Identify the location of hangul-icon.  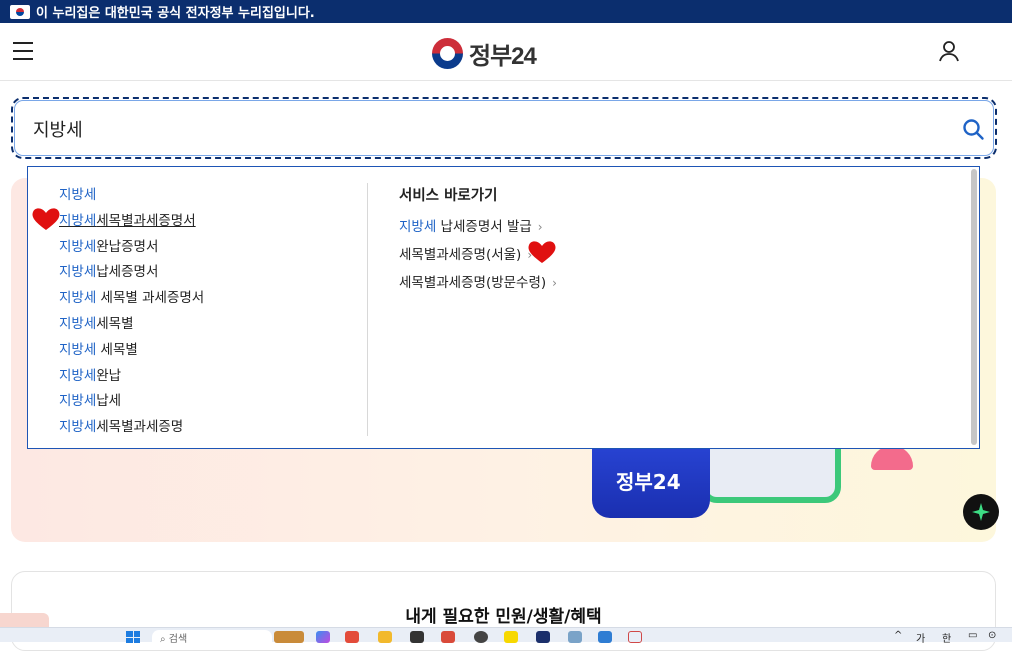
(605, 637).